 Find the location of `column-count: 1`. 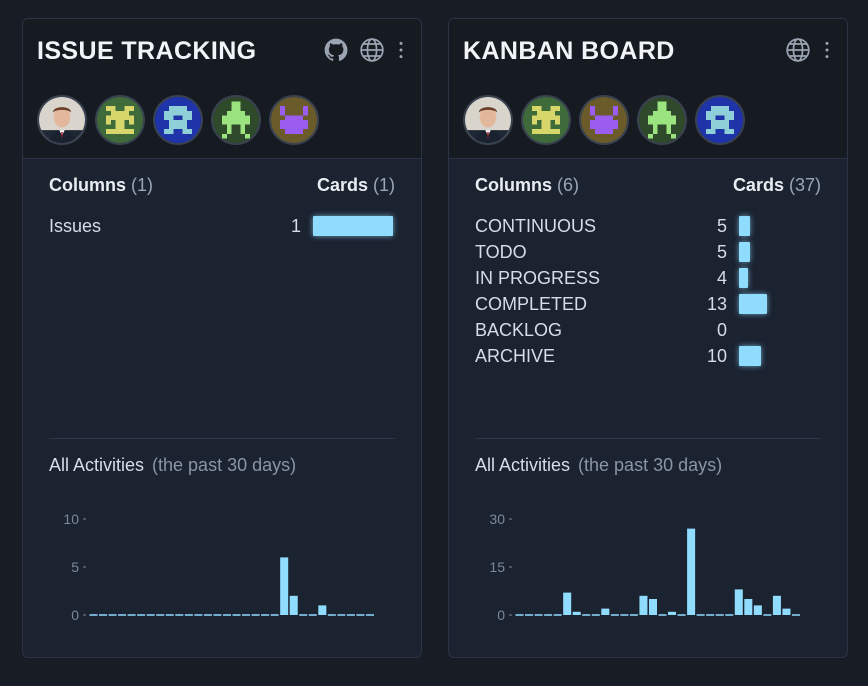

column-count: 1 is located at coordinates (295, 225).